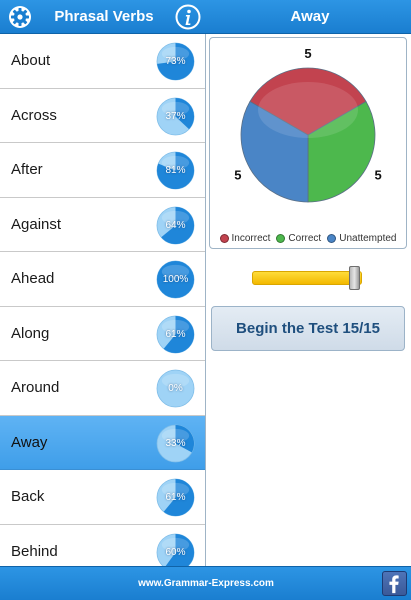 Image resolution: width=411 pixels, height=600 pixels. What do you see at coordinates (175, 443) in the screenshot?
I see `progress-percent: 33%` at bounding box center [175, 443].